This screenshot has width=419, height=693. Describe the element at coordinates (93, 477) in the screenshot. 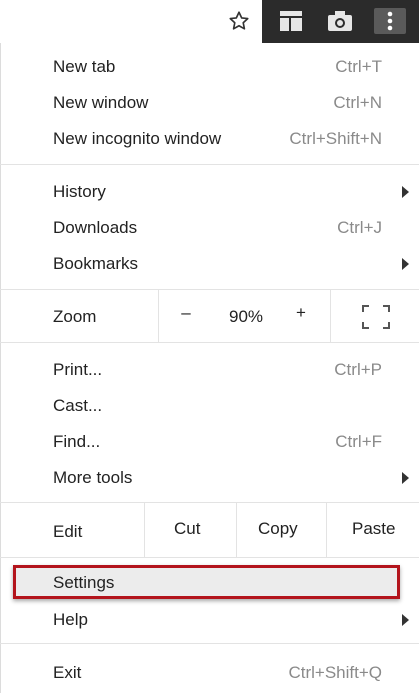

I see `menu-item-label: More tools` at that location.